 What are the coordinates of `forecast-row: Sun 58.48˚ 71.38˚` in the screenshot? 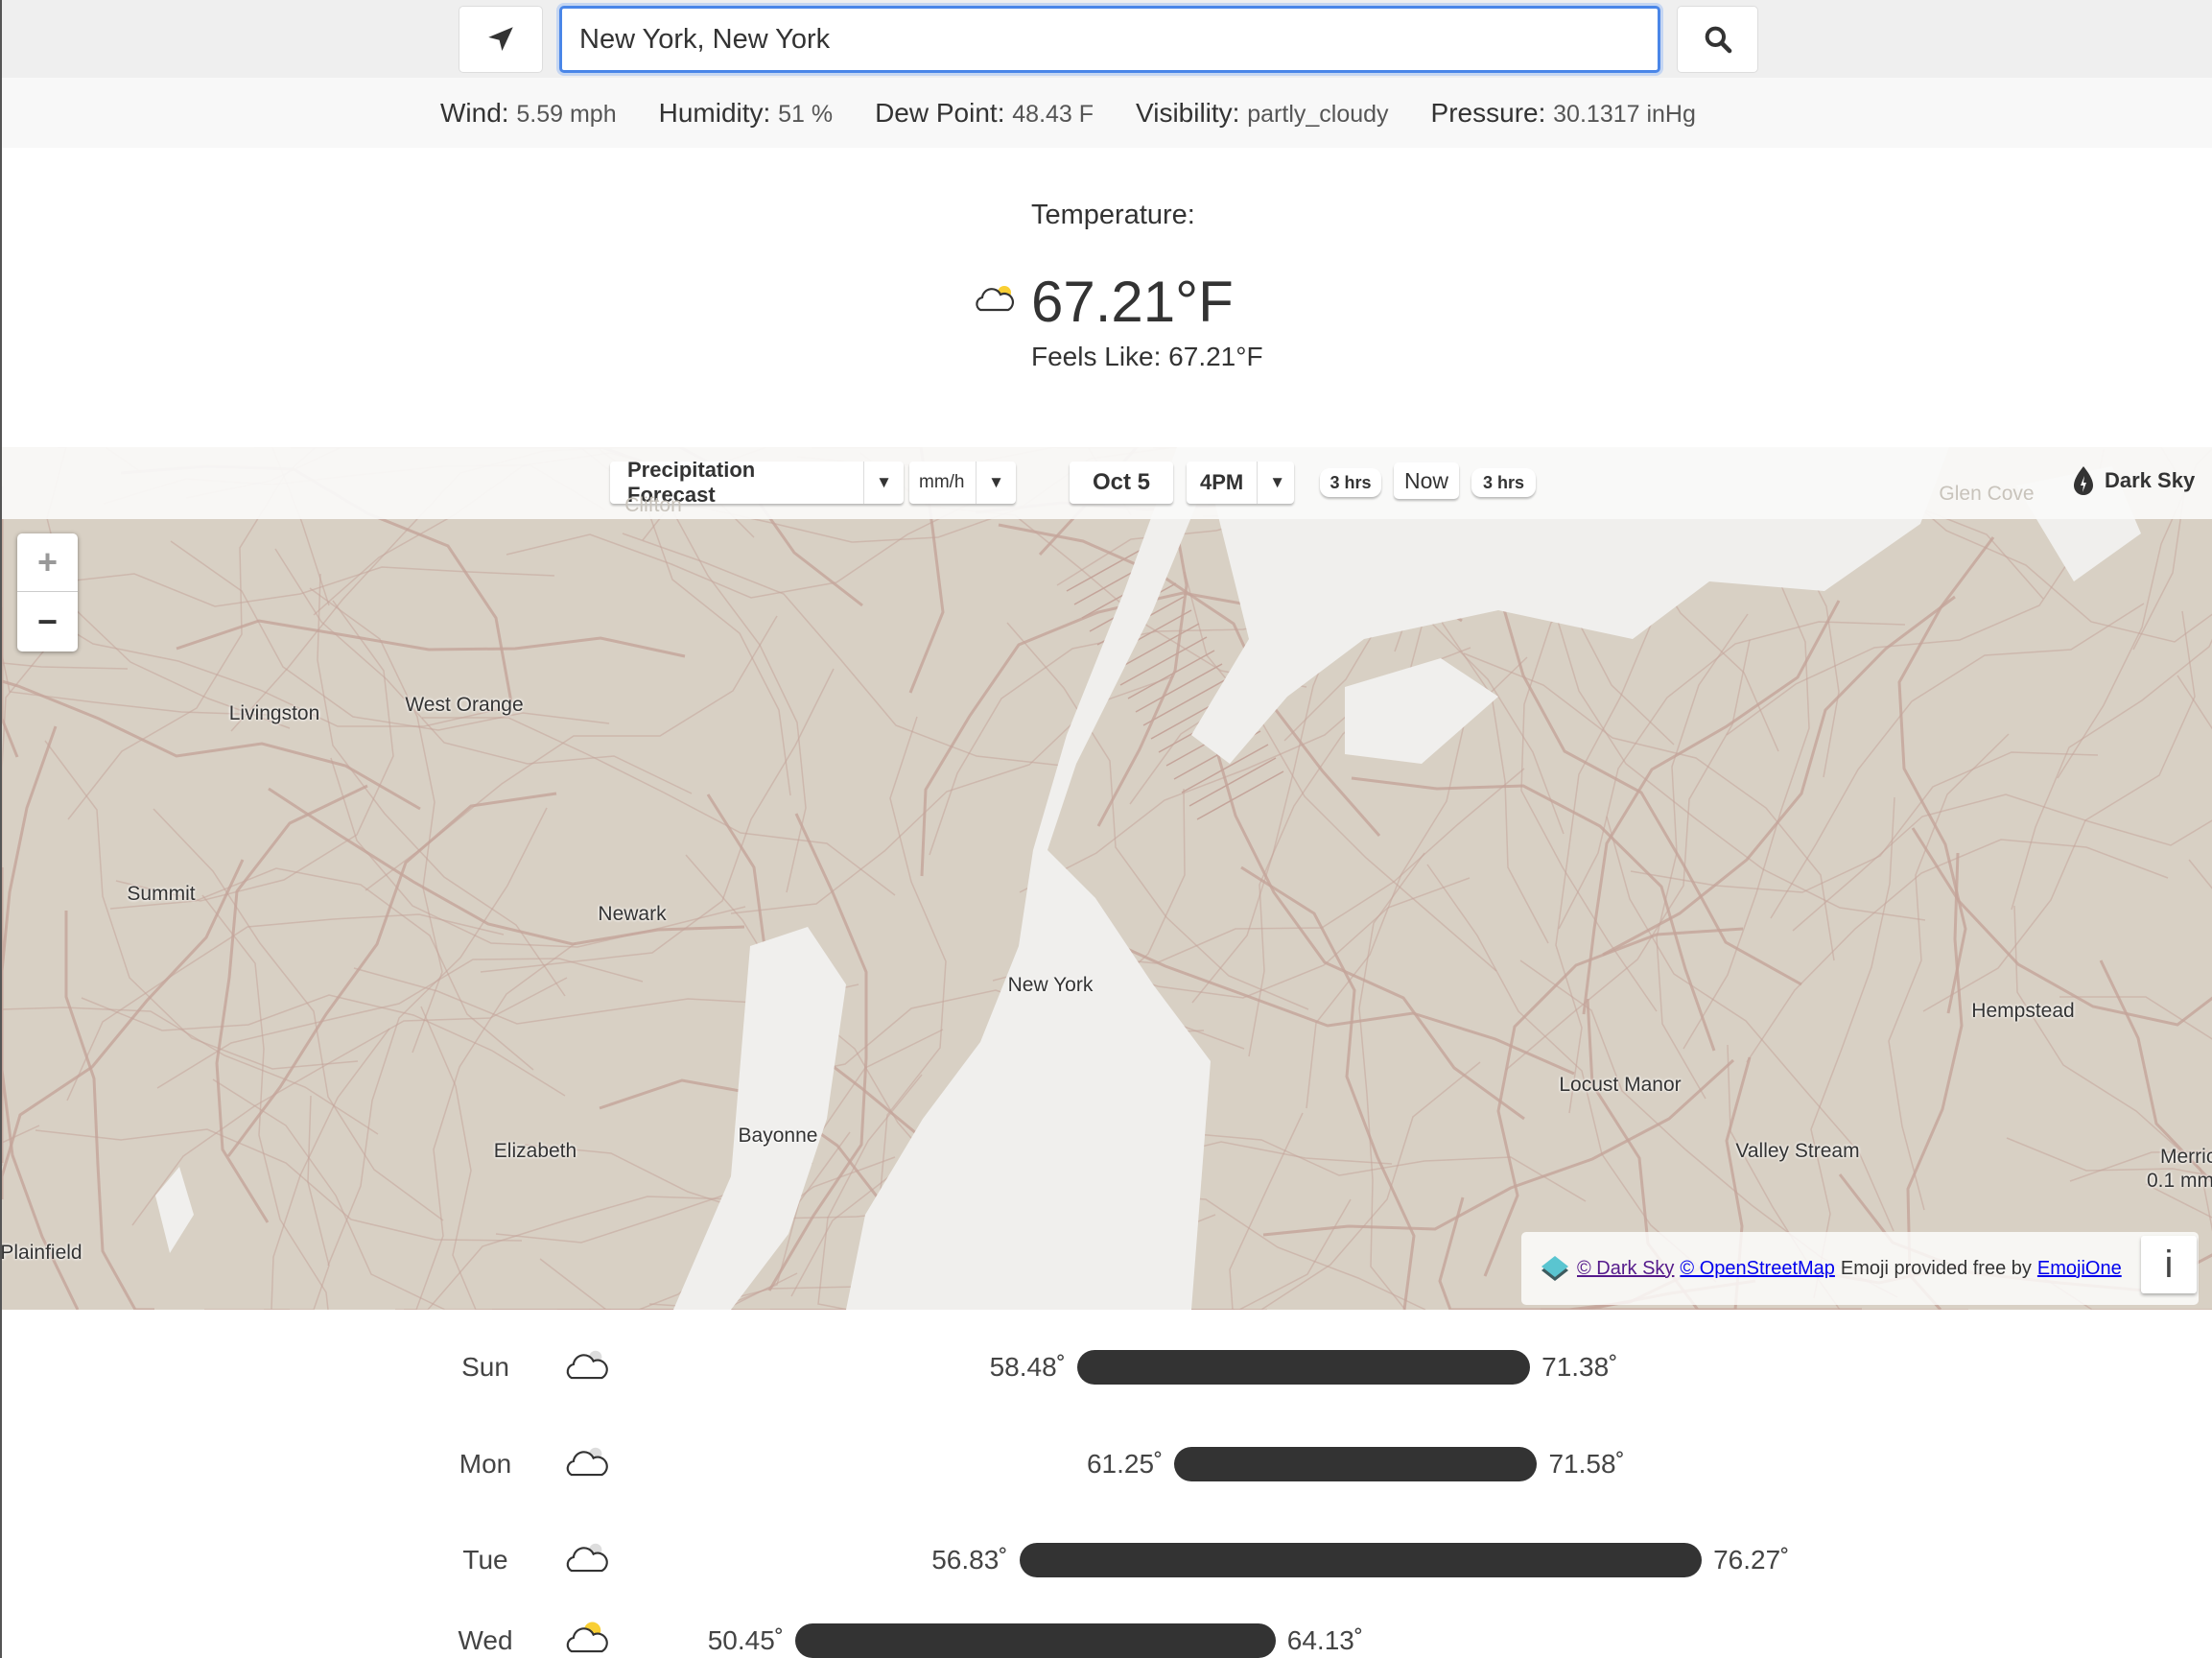 It's located at (1107, 1362).